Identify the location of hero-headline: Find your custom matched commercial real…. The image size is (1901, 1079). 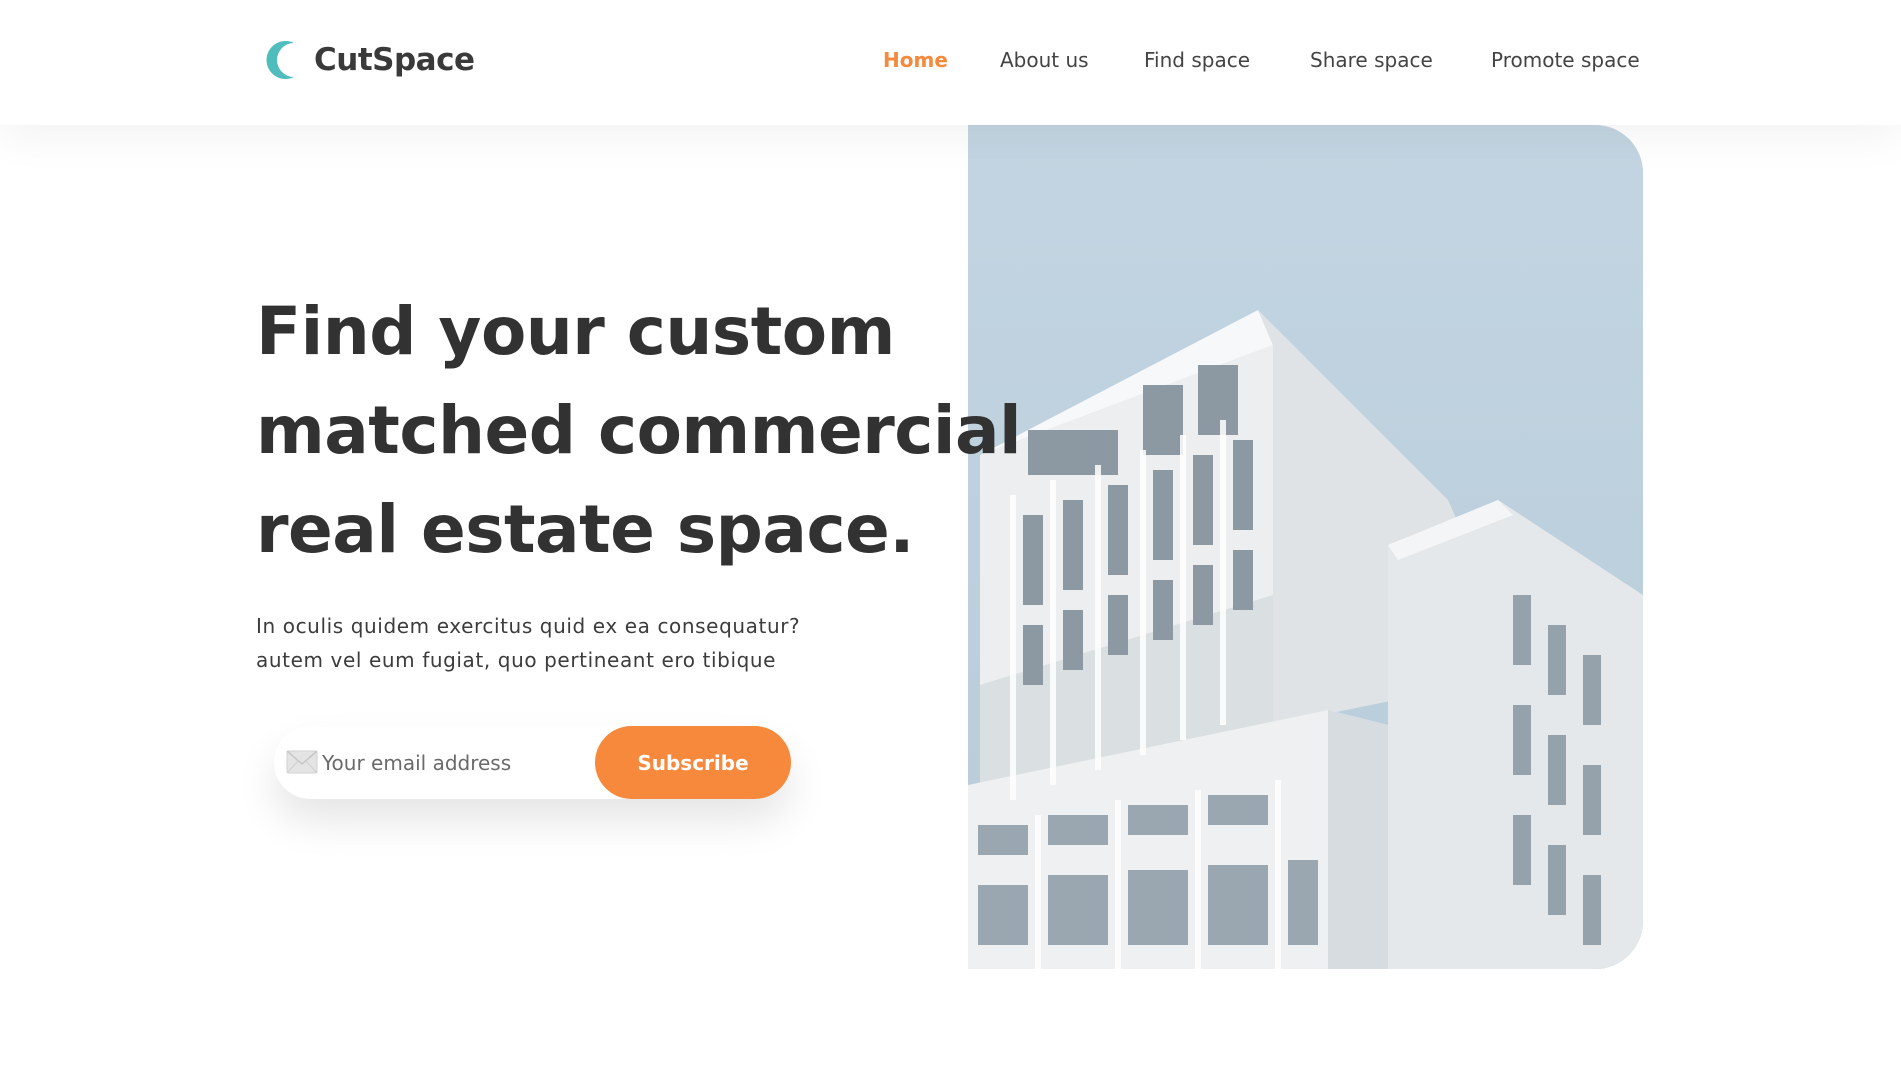
(656, 430).